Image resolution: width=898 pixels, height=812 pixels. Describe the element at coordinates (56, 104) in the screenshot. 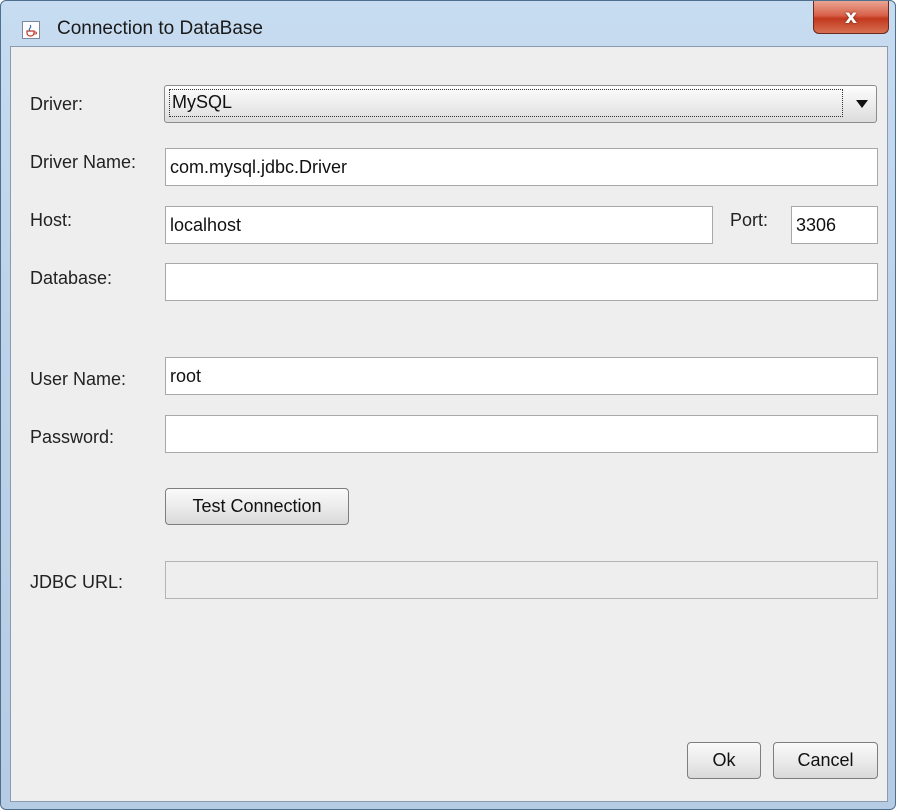

I see `driver-label: Driver:` at that location.